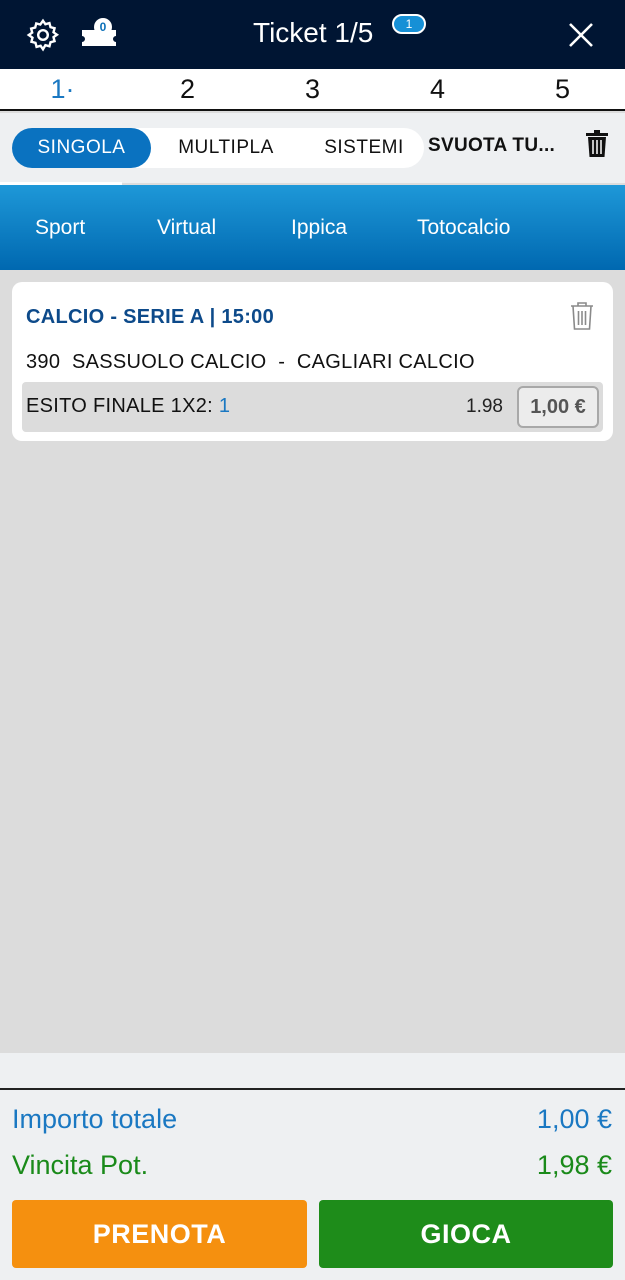 Image resolution: width=625 pixels, height=1280 pixels. What do you see at coordinates (312, 407) in the screenshot?
I see `selection-row: ESITO FINALE 1X2: 1 1.98 1,00 €` at bounding box center [312, 407].